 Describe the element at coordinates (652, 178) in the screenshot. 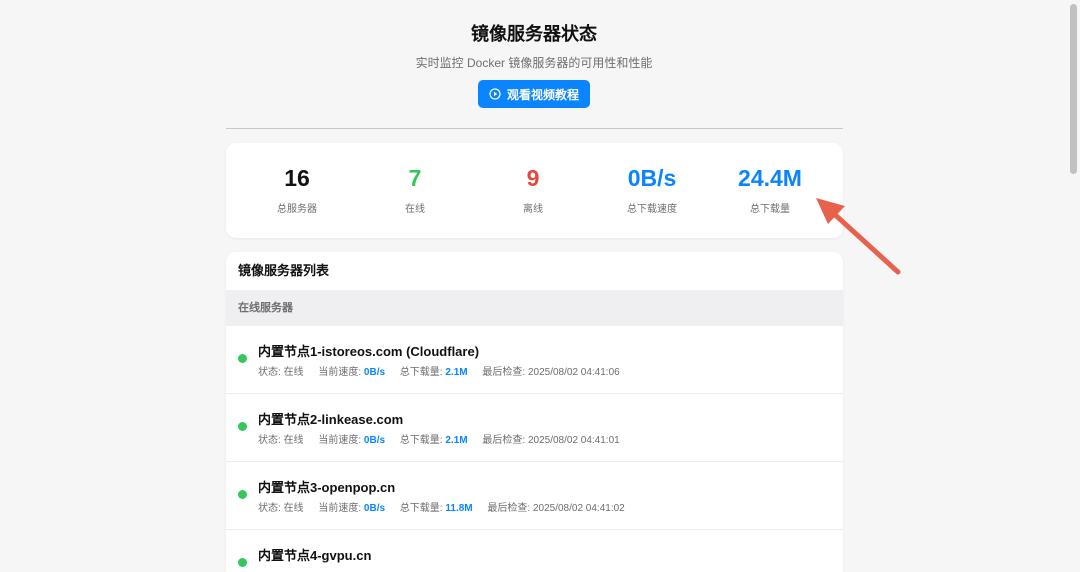

I see `stat-value: 0B/s` at that location.